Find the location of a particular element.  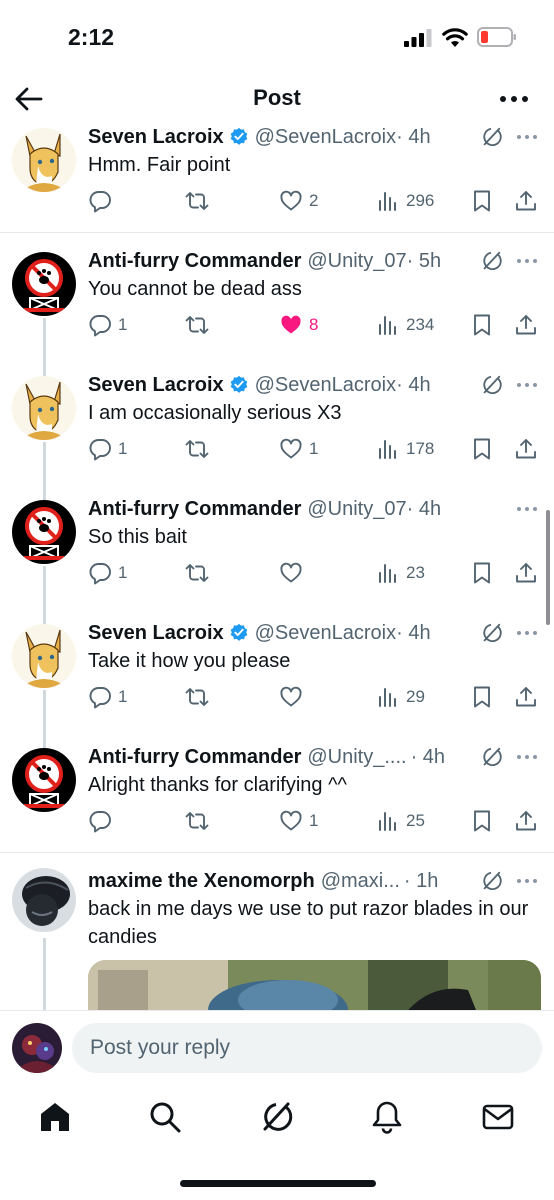

wifi-icon is located at coordinates (455, 37).